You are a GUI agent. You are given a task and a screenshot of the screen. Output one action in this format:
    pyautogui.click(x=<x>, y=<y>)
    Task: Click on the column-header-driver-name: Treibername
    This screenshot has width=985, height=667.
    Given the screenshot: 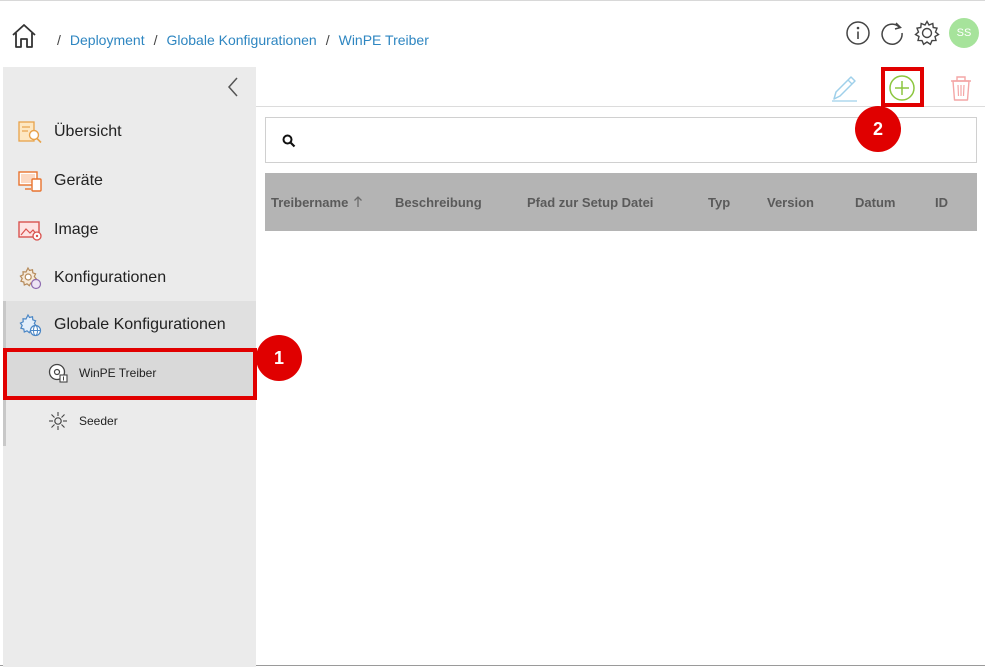 What is the action you would take?
    pyautogui.click(x=317, y=202)
    